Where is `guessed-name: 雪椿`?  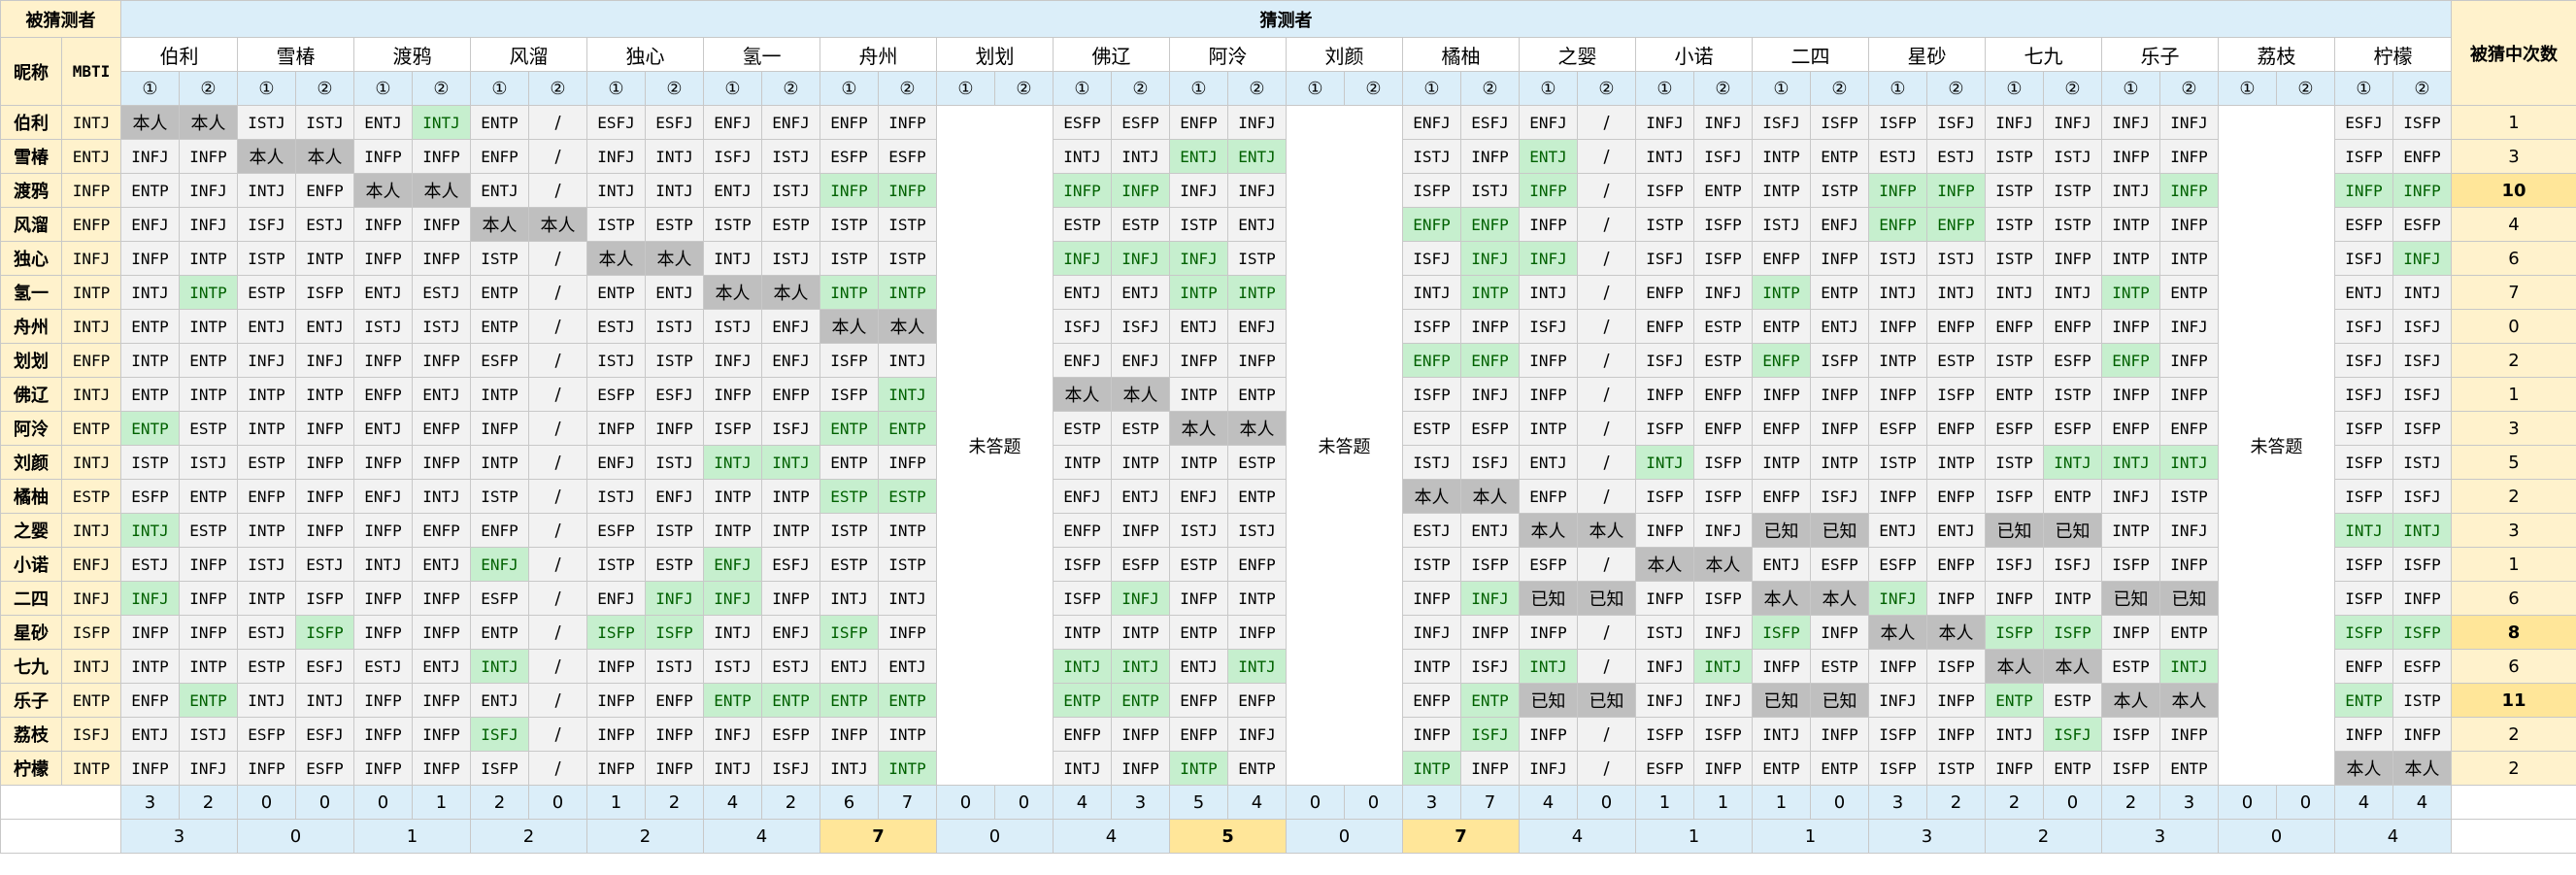
guessed-name: 雪椿 is located at coordinates (31, 157).